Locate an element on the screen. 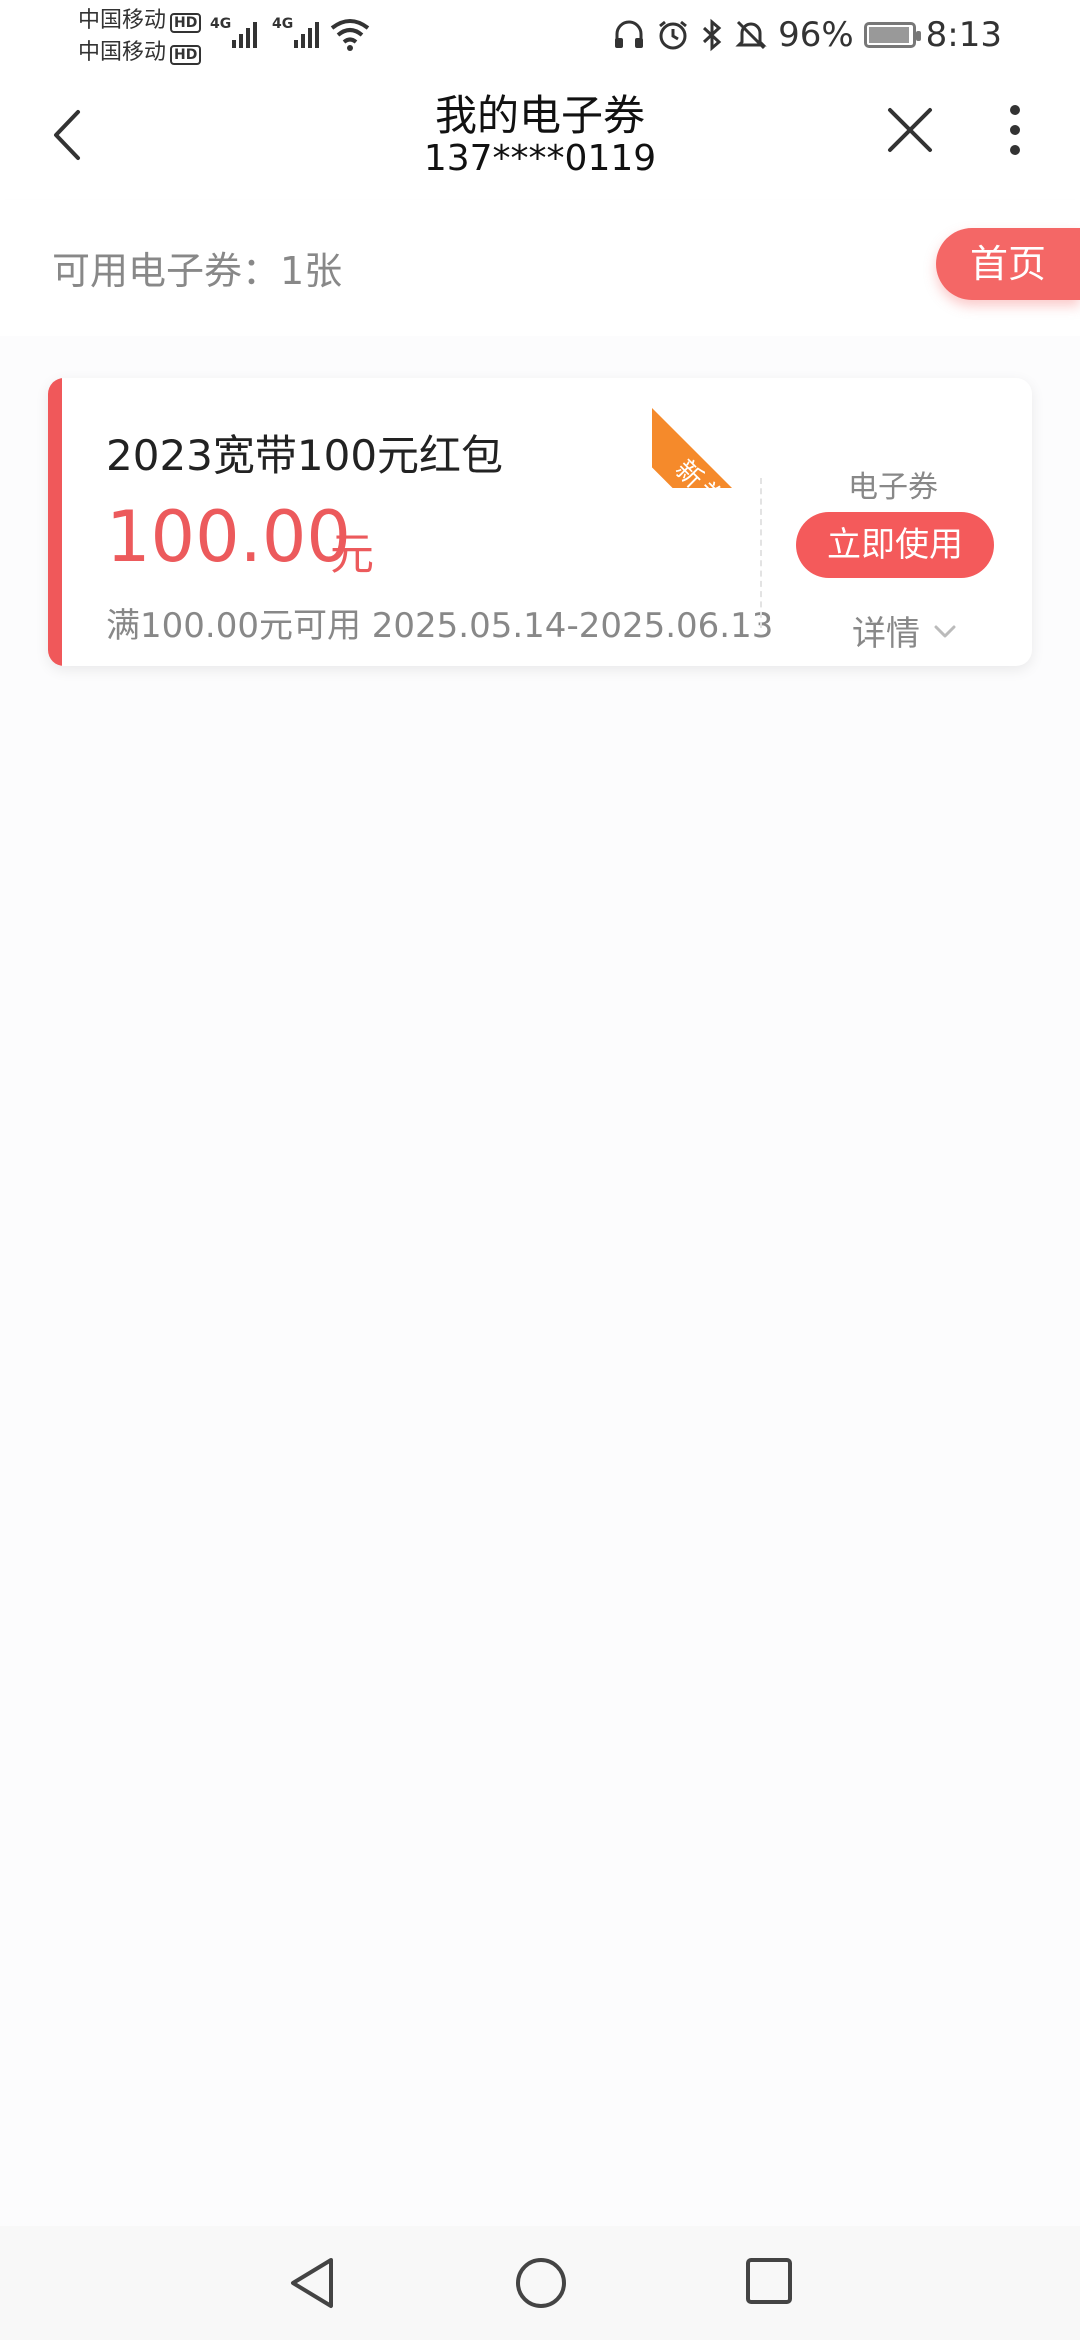  alarm-icon is located at coordinates (673, 35).